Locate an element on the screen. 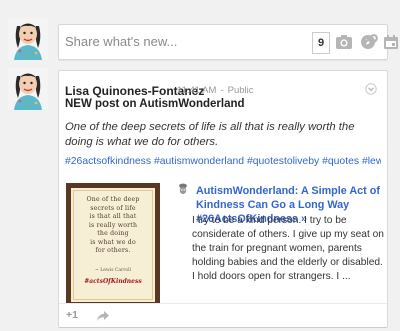 The image size is (400, 331). user-avatar is located at coordinates (28, 39).